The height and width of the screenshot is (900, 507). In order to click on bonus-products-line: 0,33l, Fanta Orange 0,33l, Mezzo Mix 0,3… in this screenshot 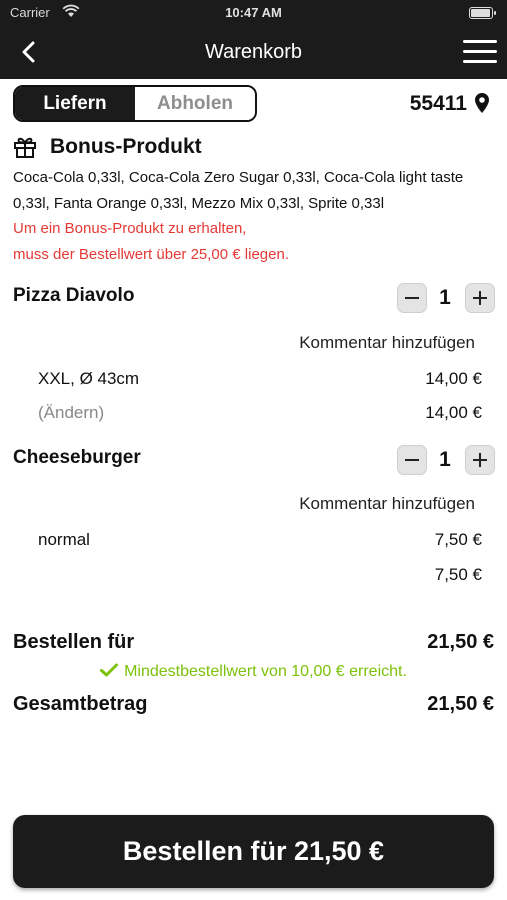, I will do `click(199, 203)`.